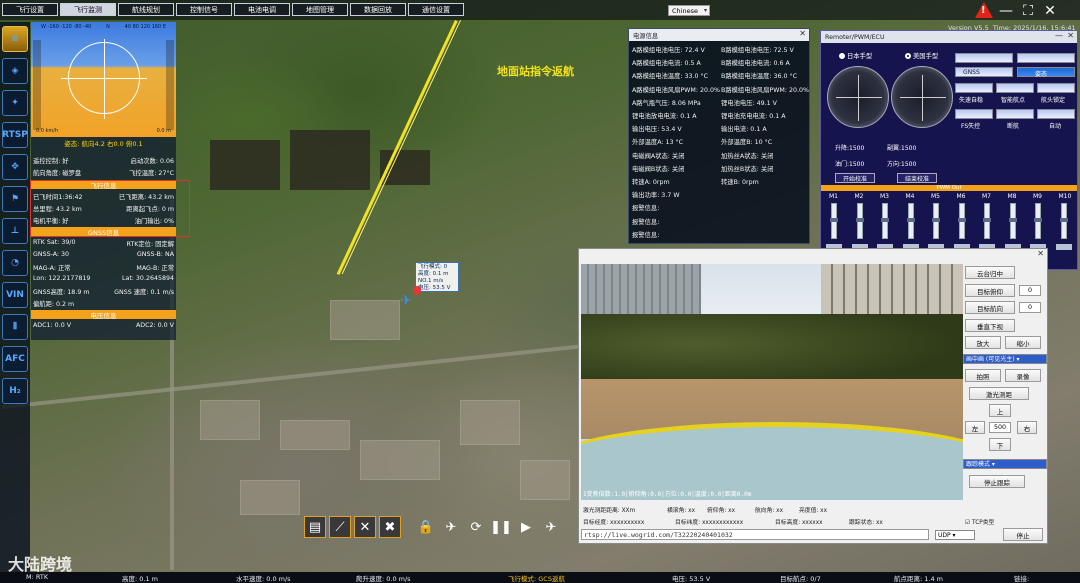  What do you see at coordinates (990, 290) in the screenshot?
I see `target-pitch-button: 目标俯仰` at bounding box center [990, 290].